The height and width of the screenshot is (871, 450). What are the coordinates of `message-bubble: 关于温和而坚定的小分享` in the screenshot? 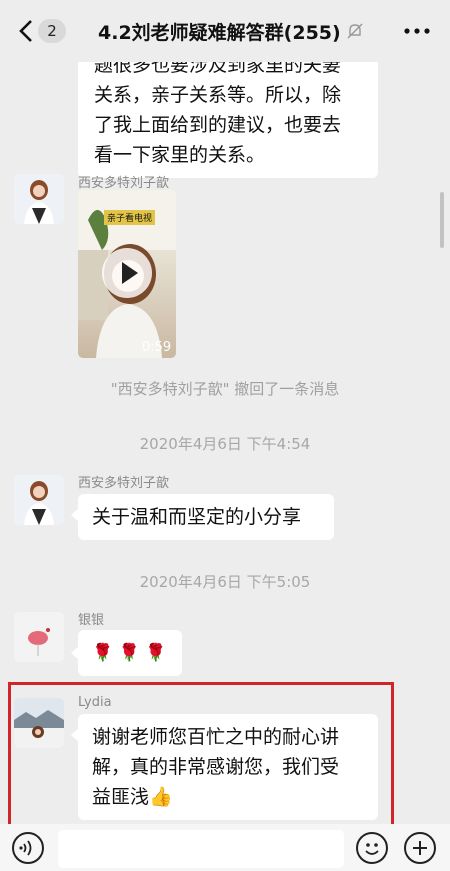 It's located at (206, 517).